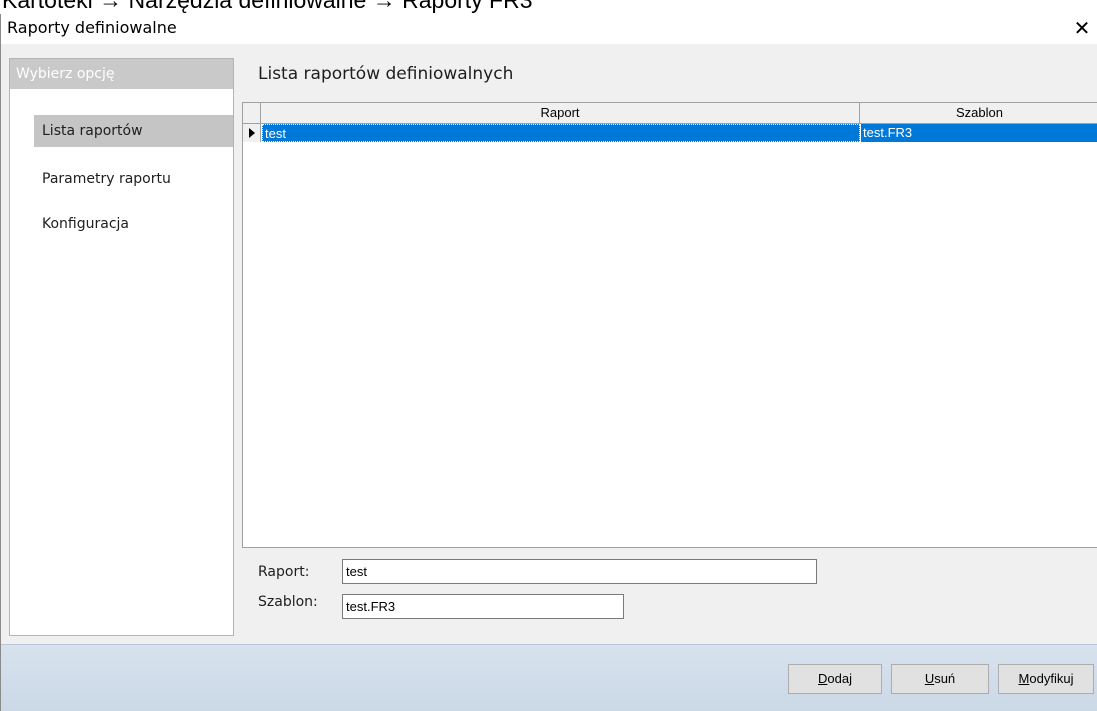  Describe the element at coordinates (92, 131) in the screenshot. I see `sidebar-item-label: Lista raportów` at that location.